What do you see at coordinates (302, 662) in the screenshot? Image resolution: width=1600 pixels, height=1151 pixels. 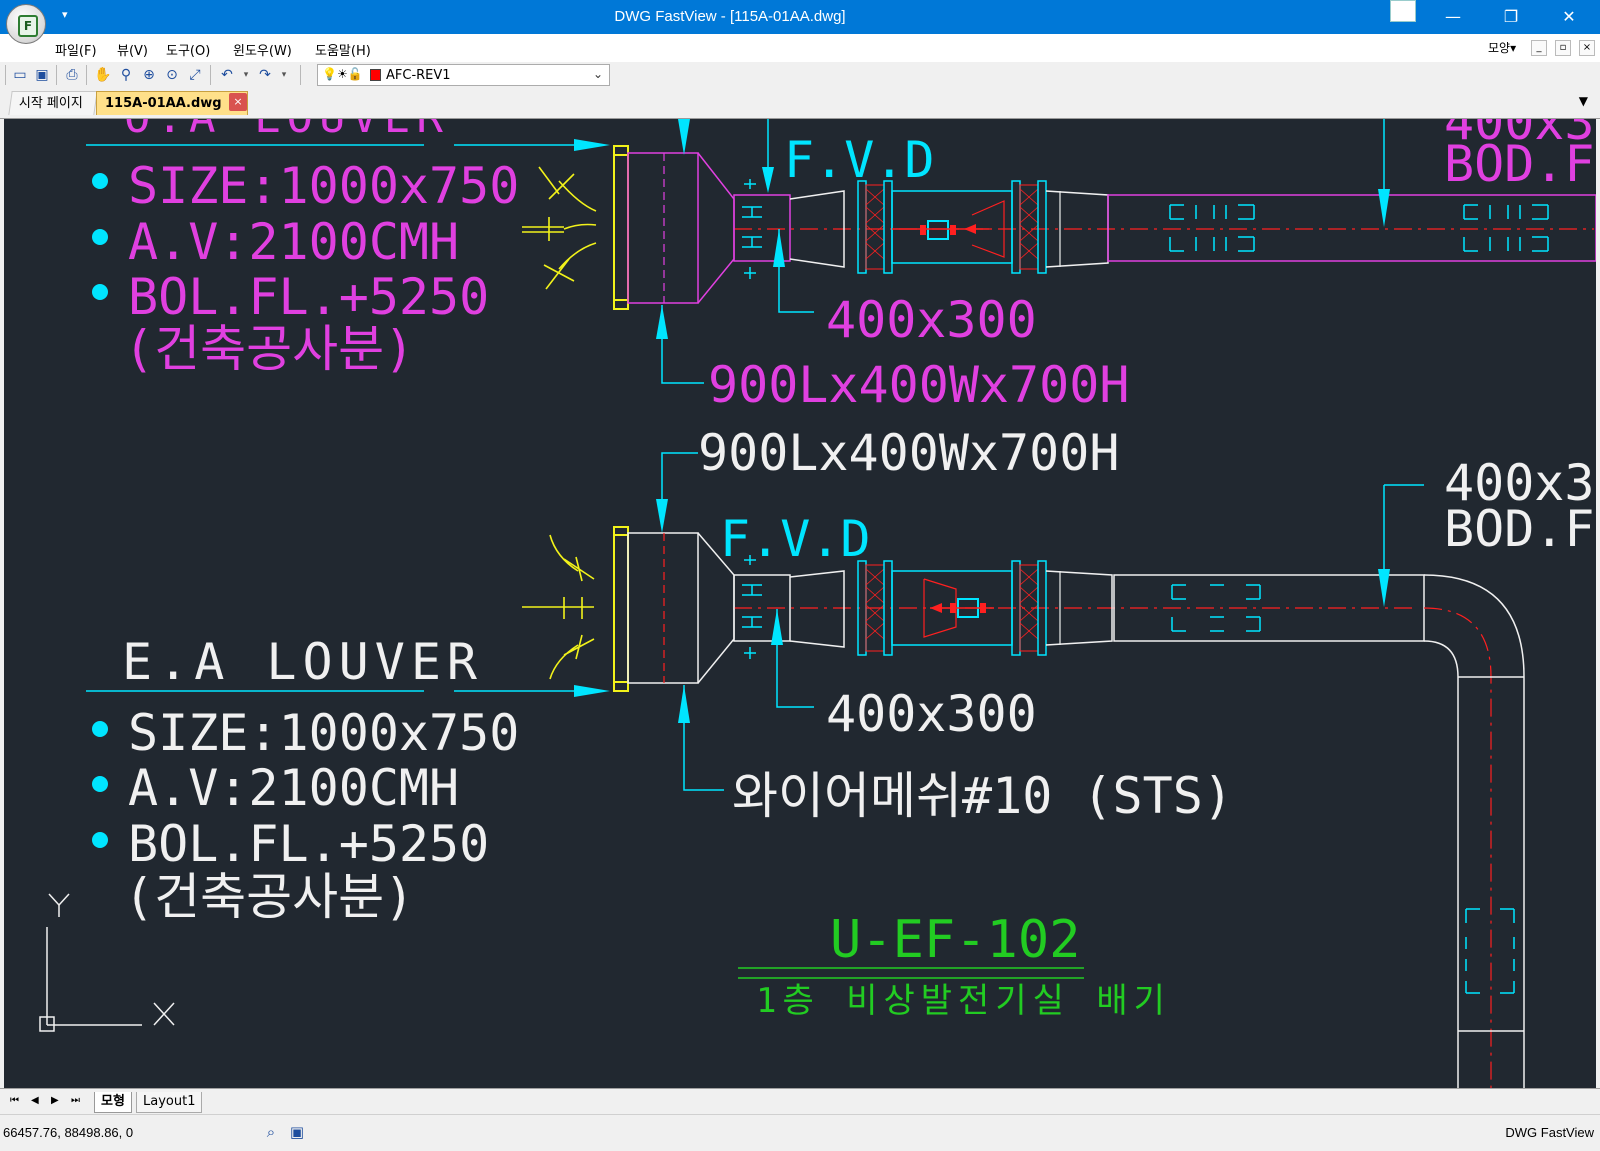 I see `bottom-louver-title: E.A LOUVER` at bounding box center [302, 662].